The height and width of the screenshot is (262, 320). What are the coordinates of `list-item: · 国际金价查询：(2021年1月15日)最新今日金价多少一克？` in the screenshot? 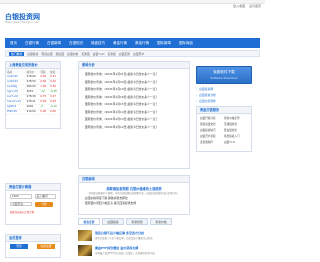 It's located at (134, 105).